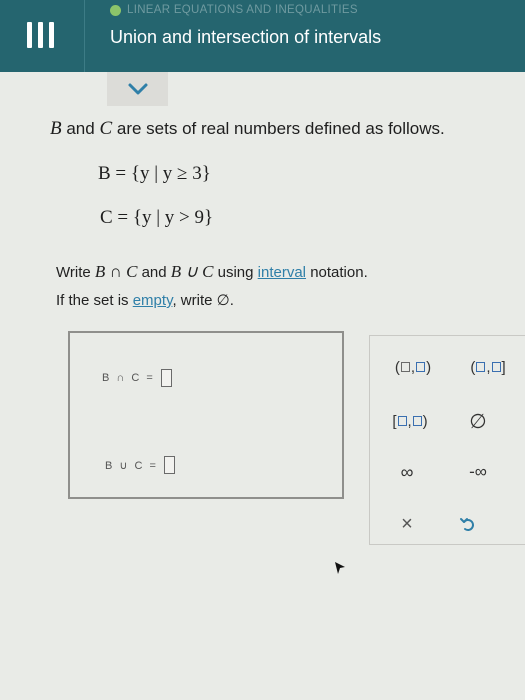  Describe the element at coordinates (246, 37) in the screenshot. I see `lesson-title: Union and intersection of intervals` at that location.